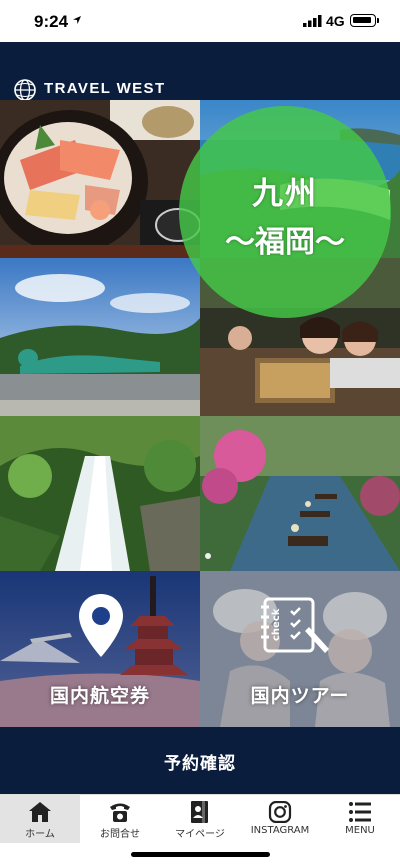 The image size is (400, 865). I want to click on domestic-air-label: 国内航空券, so click(99, 696).